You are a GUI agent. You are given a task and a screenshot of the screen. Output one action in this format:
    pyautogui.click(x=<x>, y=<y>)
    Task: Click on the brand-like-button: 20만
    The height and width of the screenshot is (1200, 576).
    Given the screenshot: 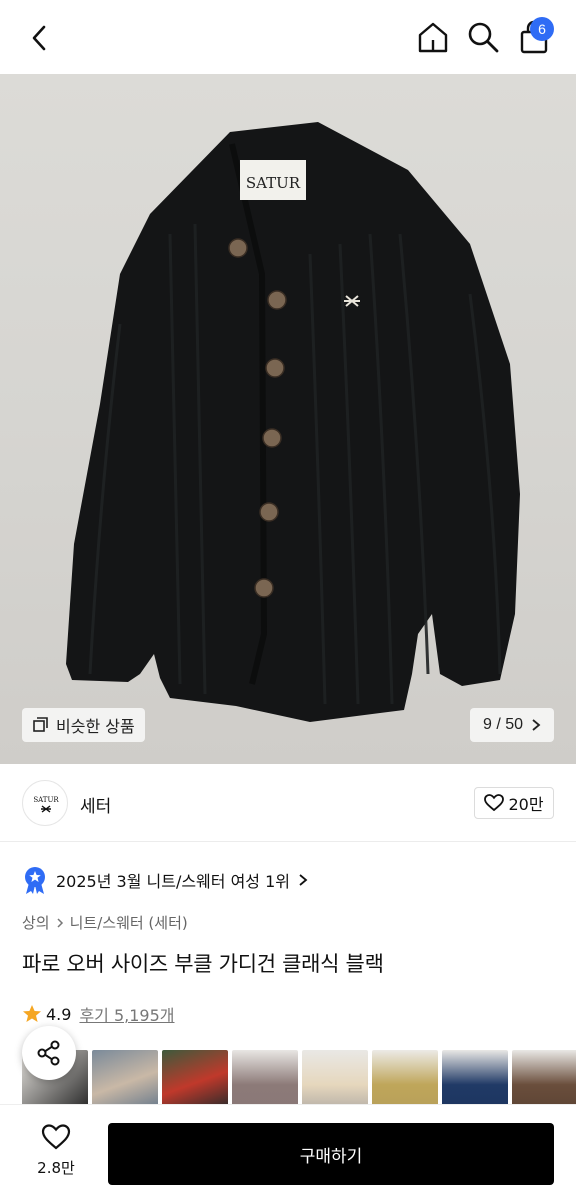 What is the action you would take?
    pyautogui.click(x=514, y=803)
    